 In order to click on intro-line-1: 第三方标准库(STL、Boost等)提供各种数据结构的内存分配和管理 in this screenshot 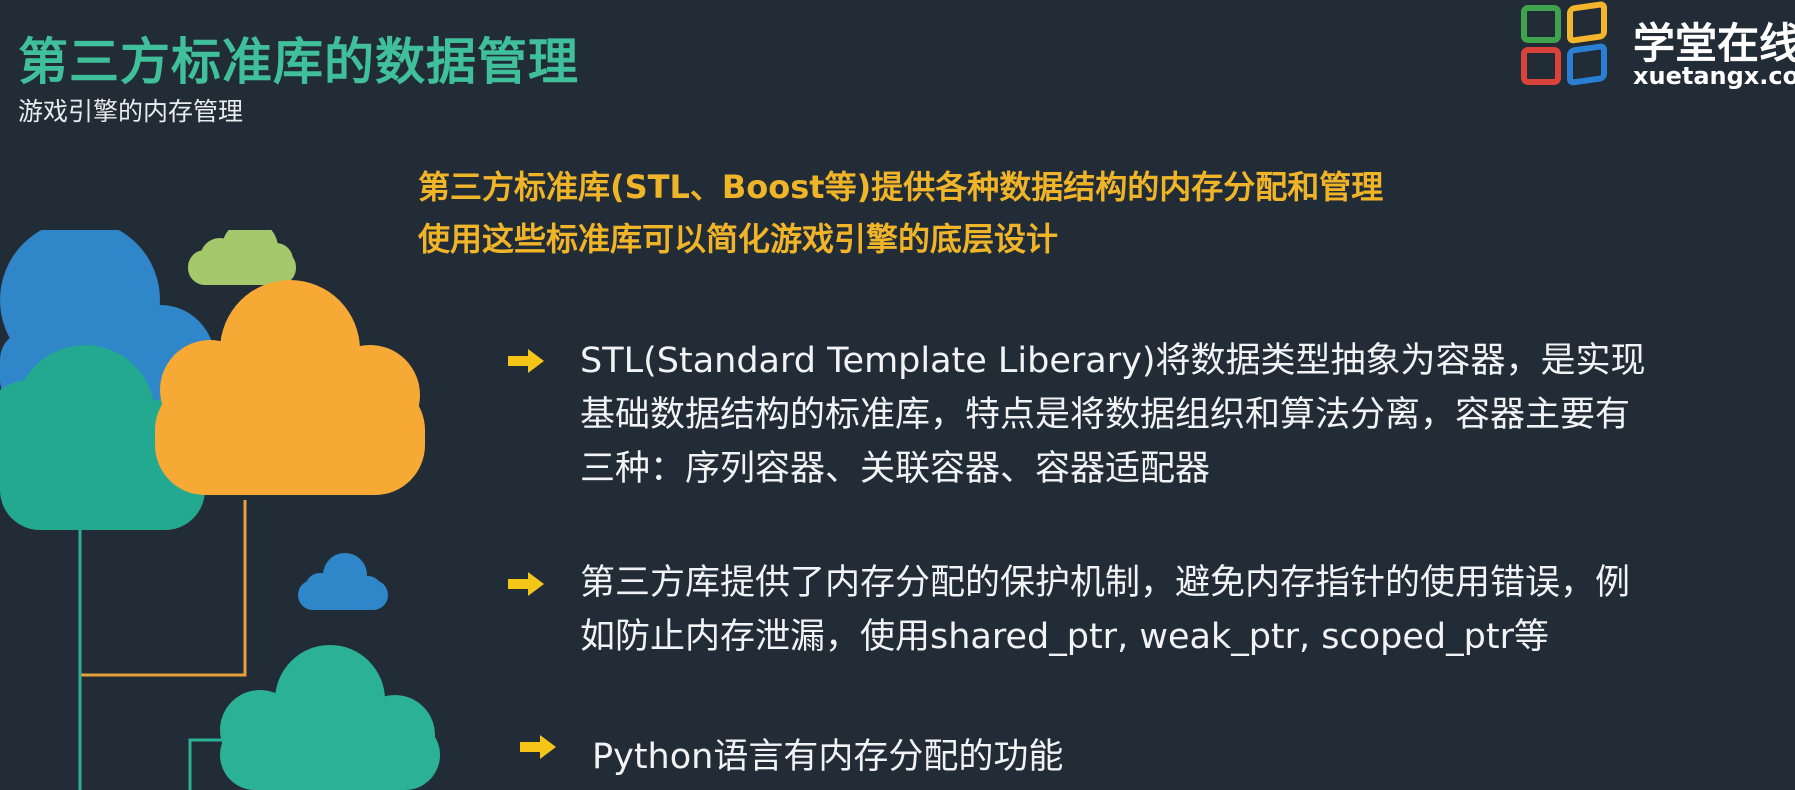, I will do `click(901, 187)`.